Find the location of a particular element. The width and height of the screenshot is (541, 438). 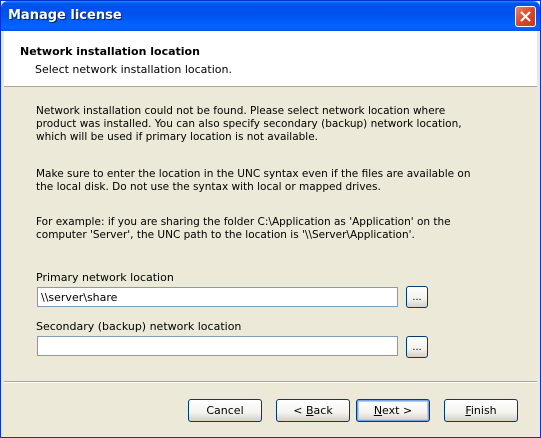

close-icon is located at coordinates (525, 16).